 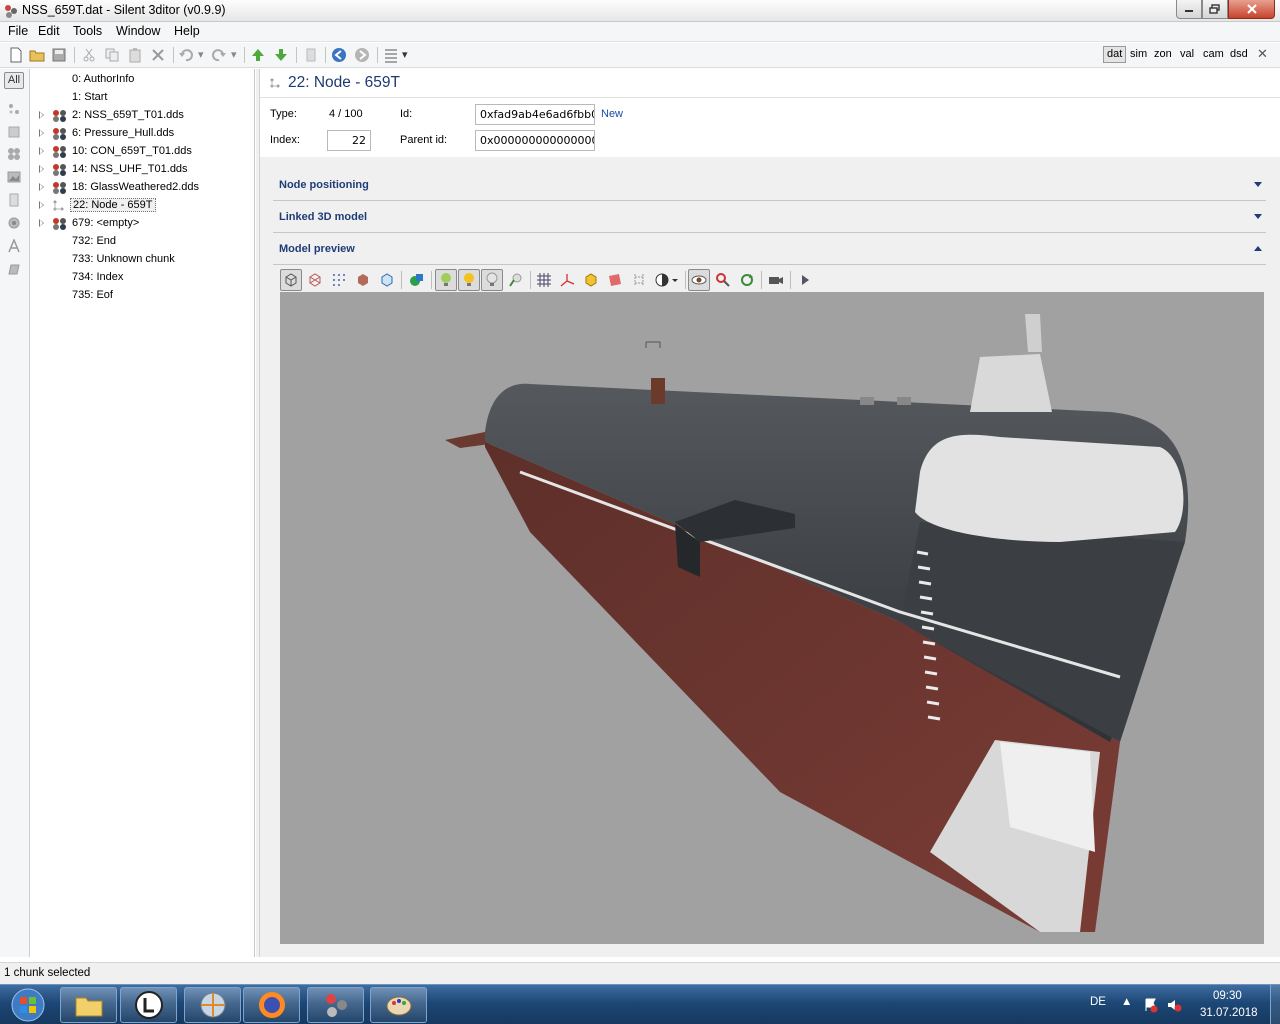 What do you see at coordinates (516, 280) in the screenshot?
I see `light-settings-button` at bounding box center [516, 280].